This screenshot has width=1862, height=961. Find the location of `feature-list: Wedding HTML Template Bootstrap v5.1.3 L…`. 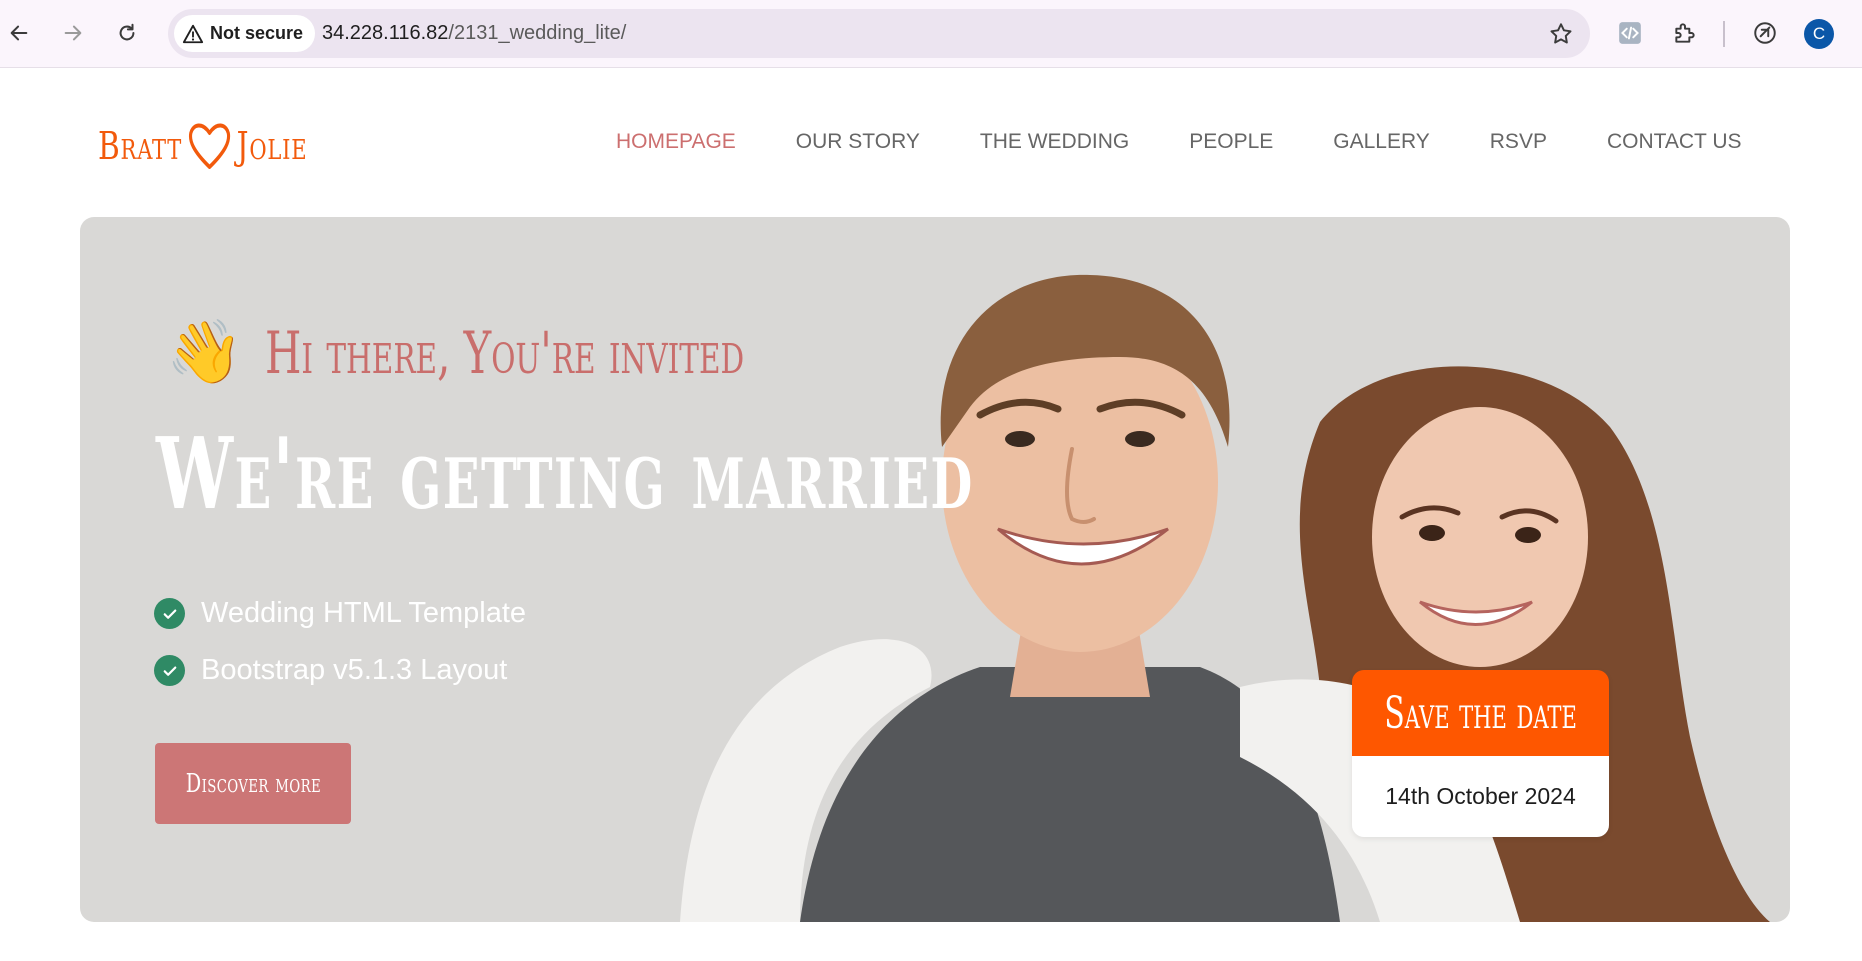

feature-list: Wedding HTML Template Bootstrap v5.1.3 L… is located at coordinates (340, 642).